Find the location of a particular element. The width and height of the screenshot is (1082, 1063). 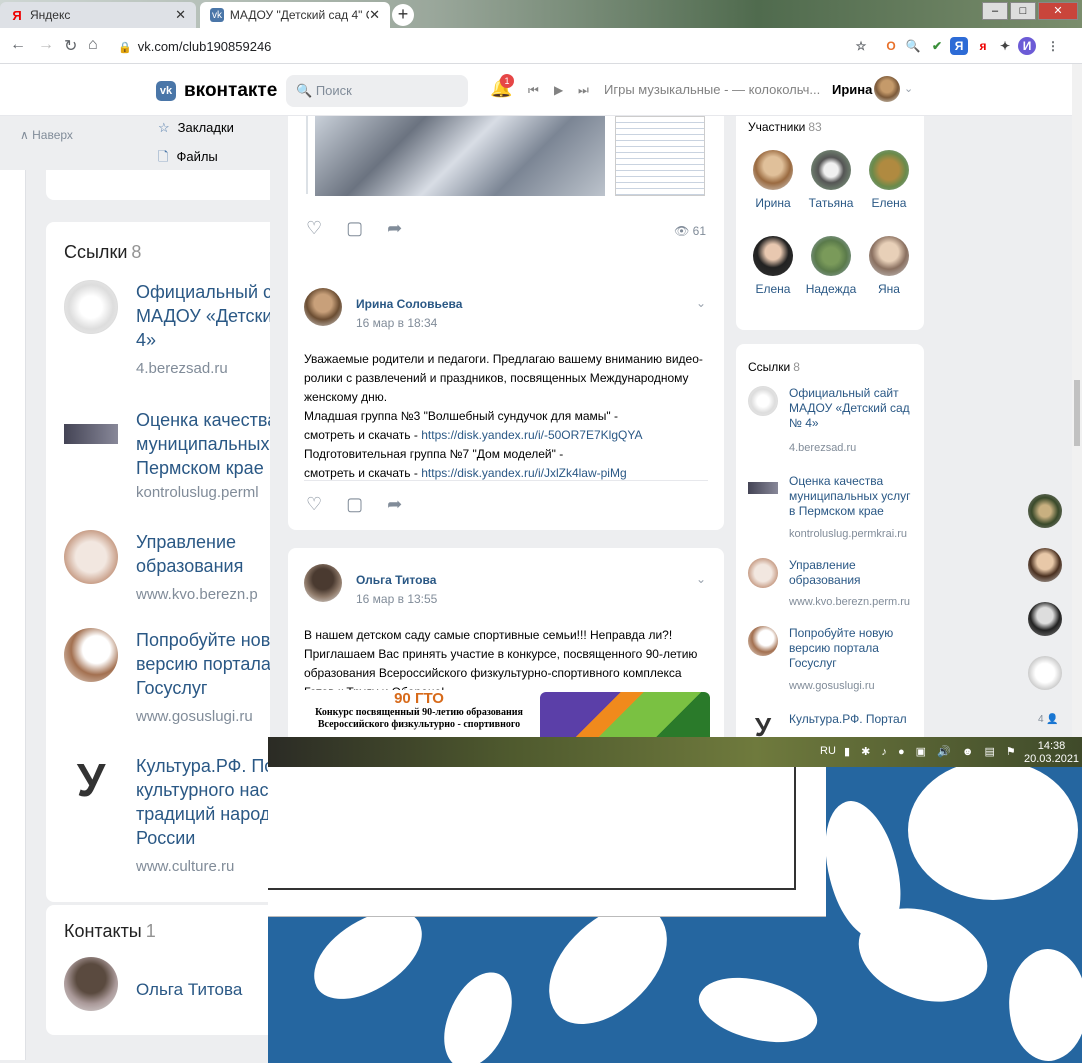

profile-icon: И is located at coordinates (1027, 46).